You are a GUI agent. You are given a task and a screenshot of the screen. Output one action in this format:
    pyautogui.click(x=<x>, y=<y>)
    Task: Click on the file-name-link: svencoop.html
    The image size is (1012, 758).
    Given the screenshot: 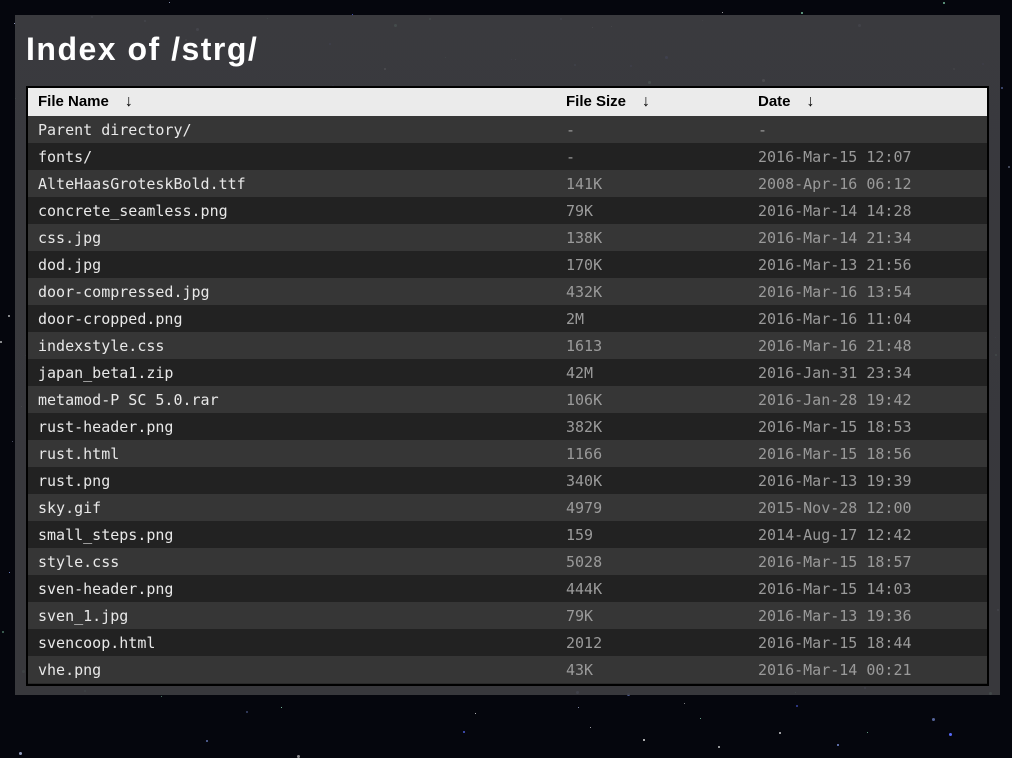 What is the action you would take?
    pyautogui.click(x=292, y=642)
    